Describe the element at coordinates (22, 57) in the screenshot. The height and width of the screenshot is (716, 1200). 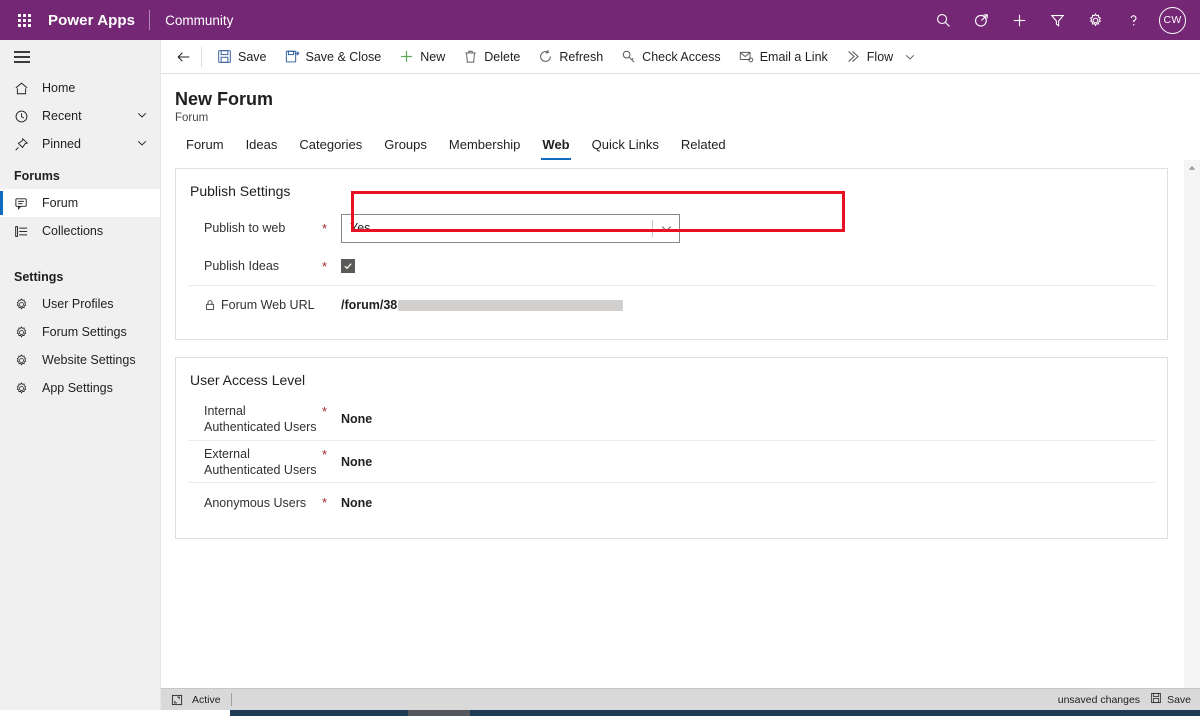
I see `hamburger-lines` at that location.